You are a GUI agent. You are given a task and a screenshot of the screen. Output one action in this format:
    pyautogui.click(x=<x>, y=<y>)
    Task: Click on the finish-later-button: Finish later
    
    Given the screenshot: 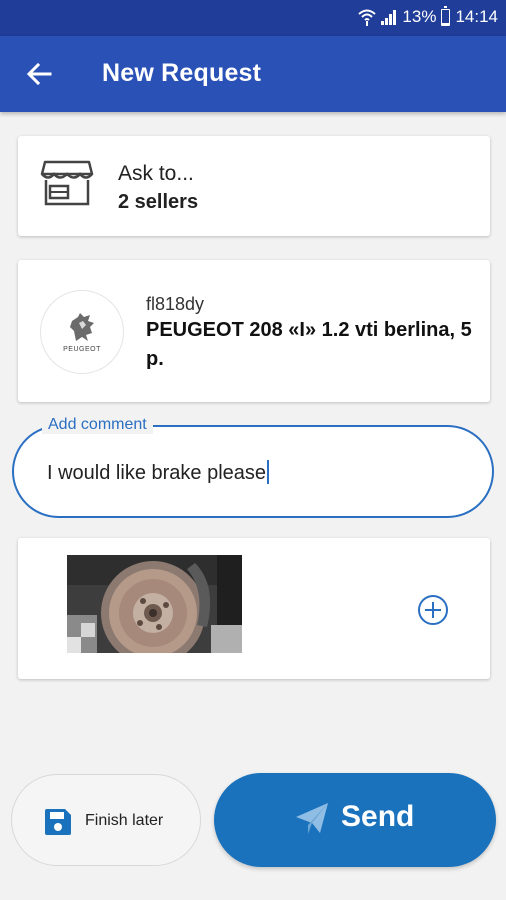 What is the action you would take?
    pyautogui.click(x=106, y=820)
    